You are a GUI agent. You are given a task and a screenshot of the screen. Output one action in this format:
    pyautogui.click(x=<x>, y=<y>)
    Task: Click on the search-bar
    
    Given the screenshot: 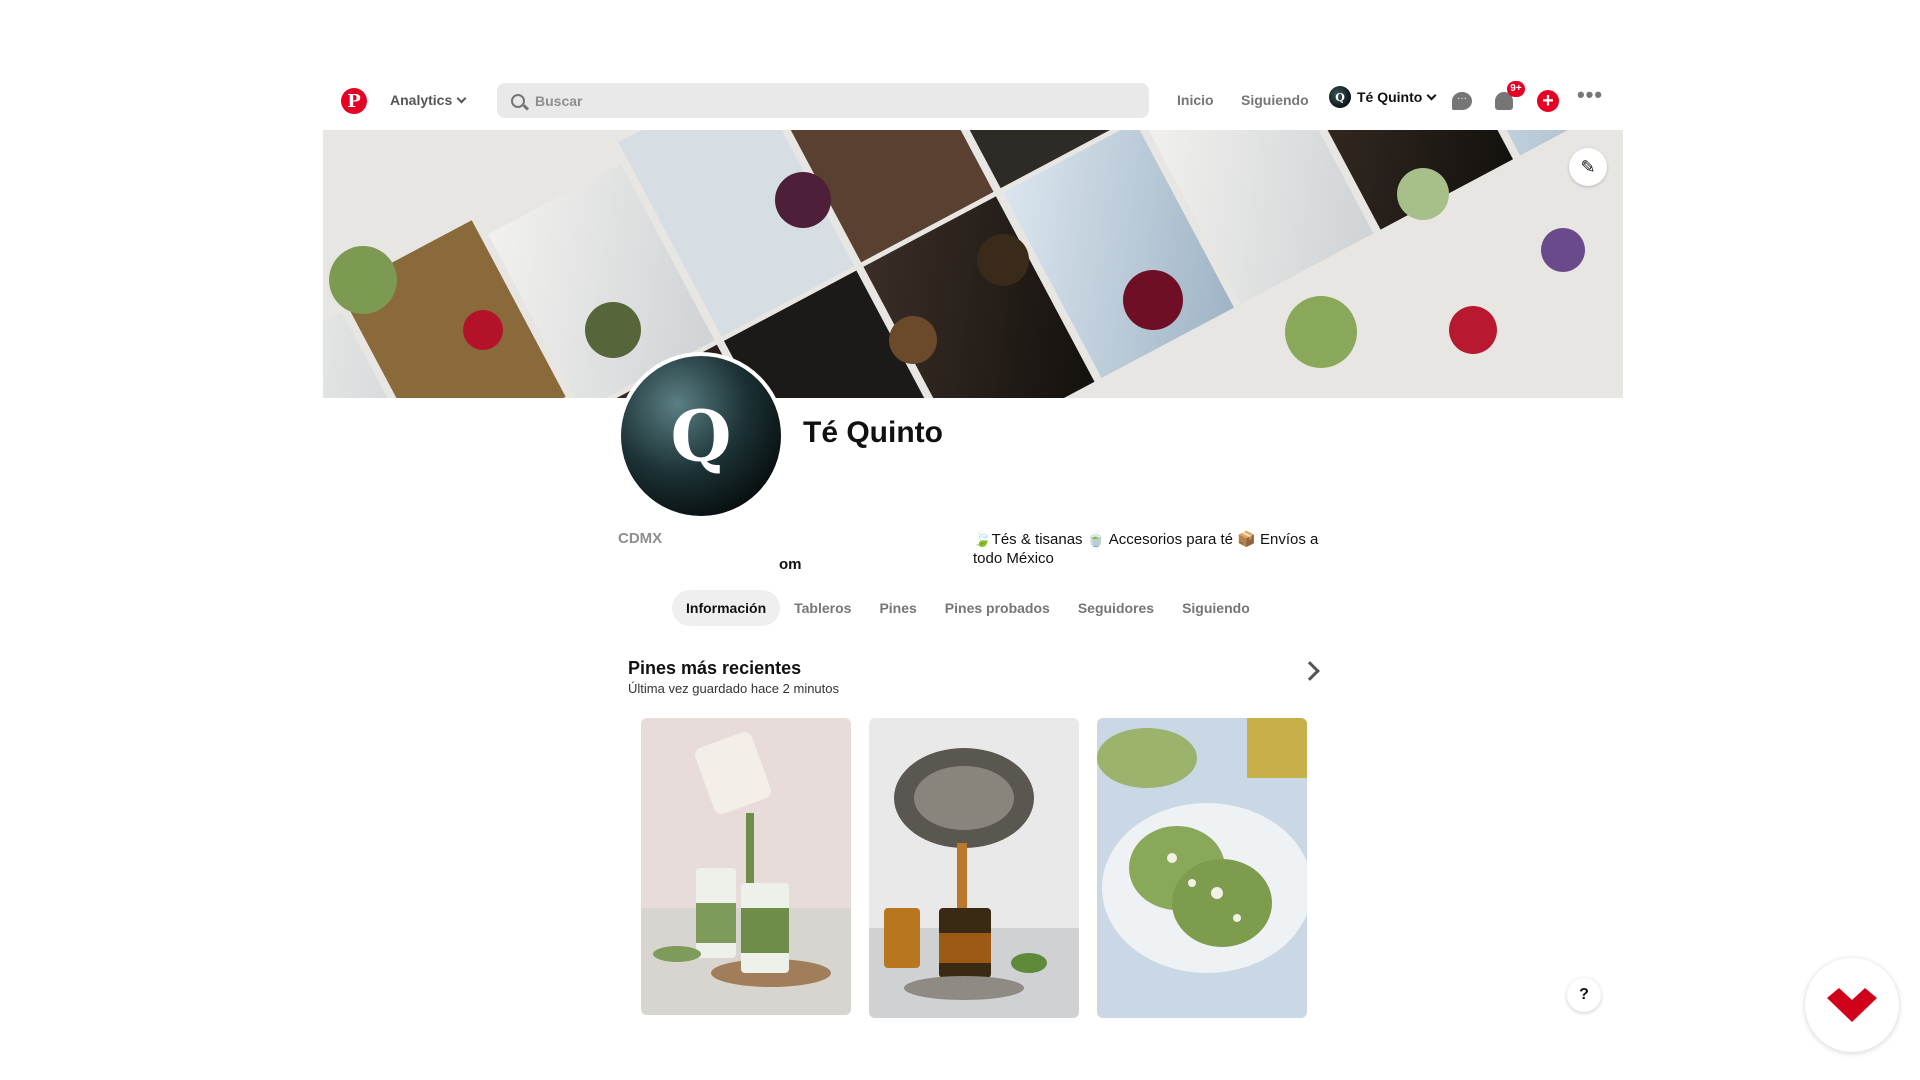 What is the action you would take?
    pyautogui.click(x=823, y=100)
    